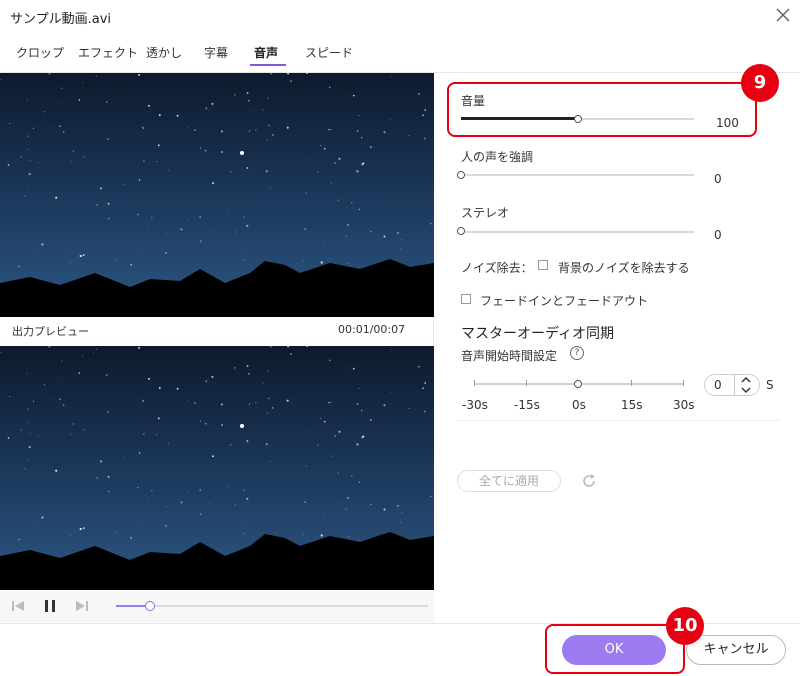 The width and height of the screenshot is (800, 676). I want to click on stereo-value: 0, so click(718, 235).